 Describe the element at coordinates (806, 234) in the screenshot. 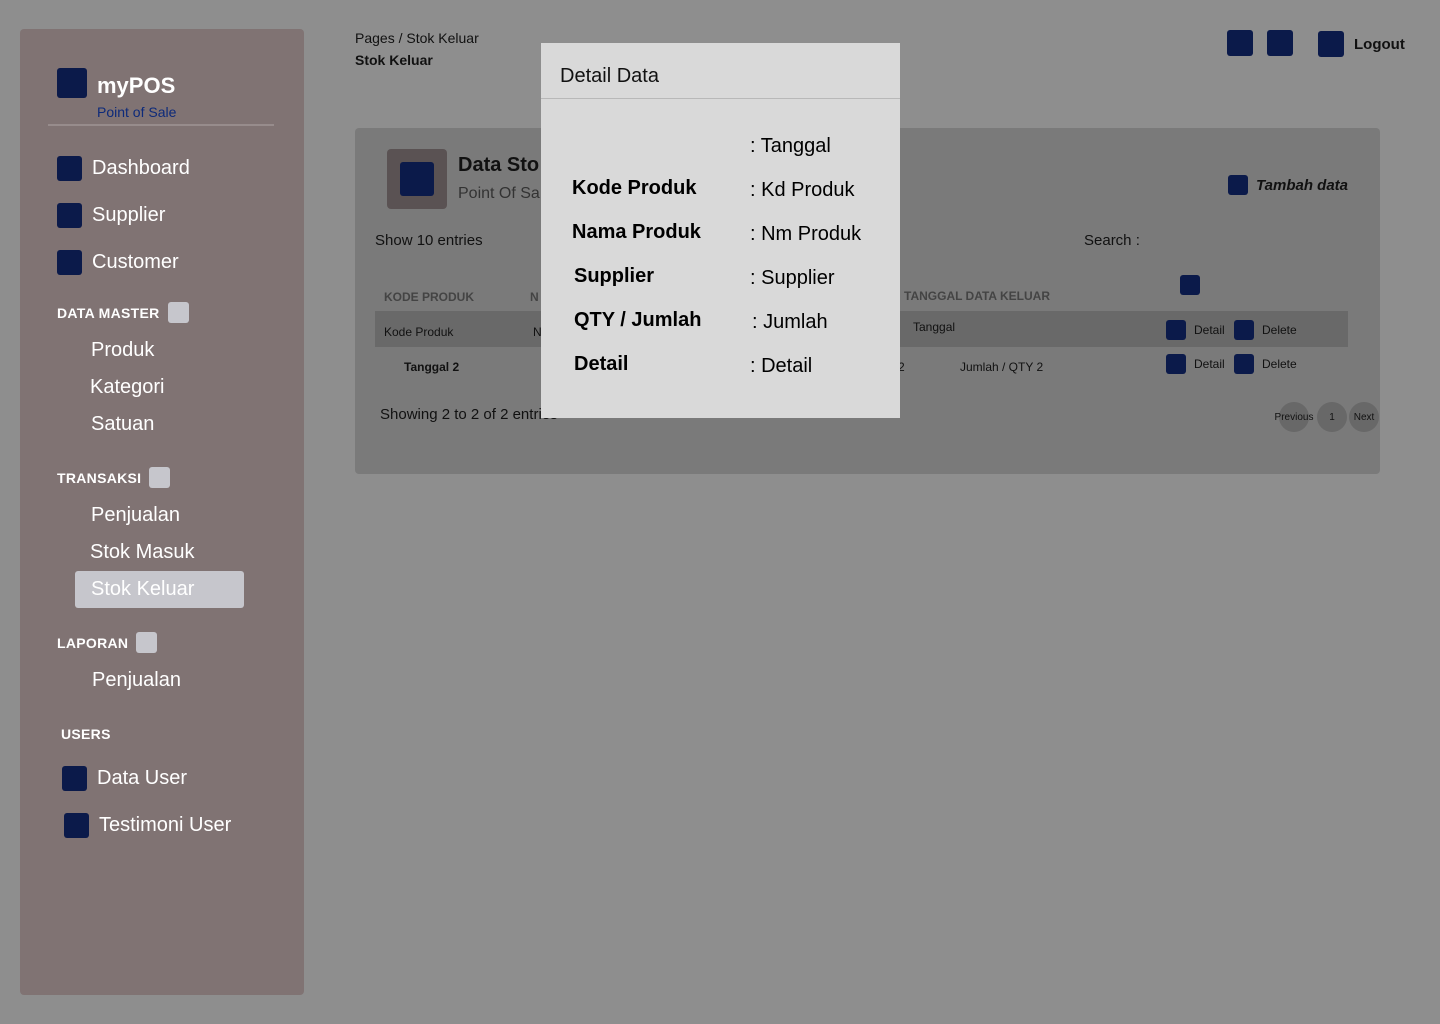

I see `modal-value-nama-produk: : Nm Produk` at that location.